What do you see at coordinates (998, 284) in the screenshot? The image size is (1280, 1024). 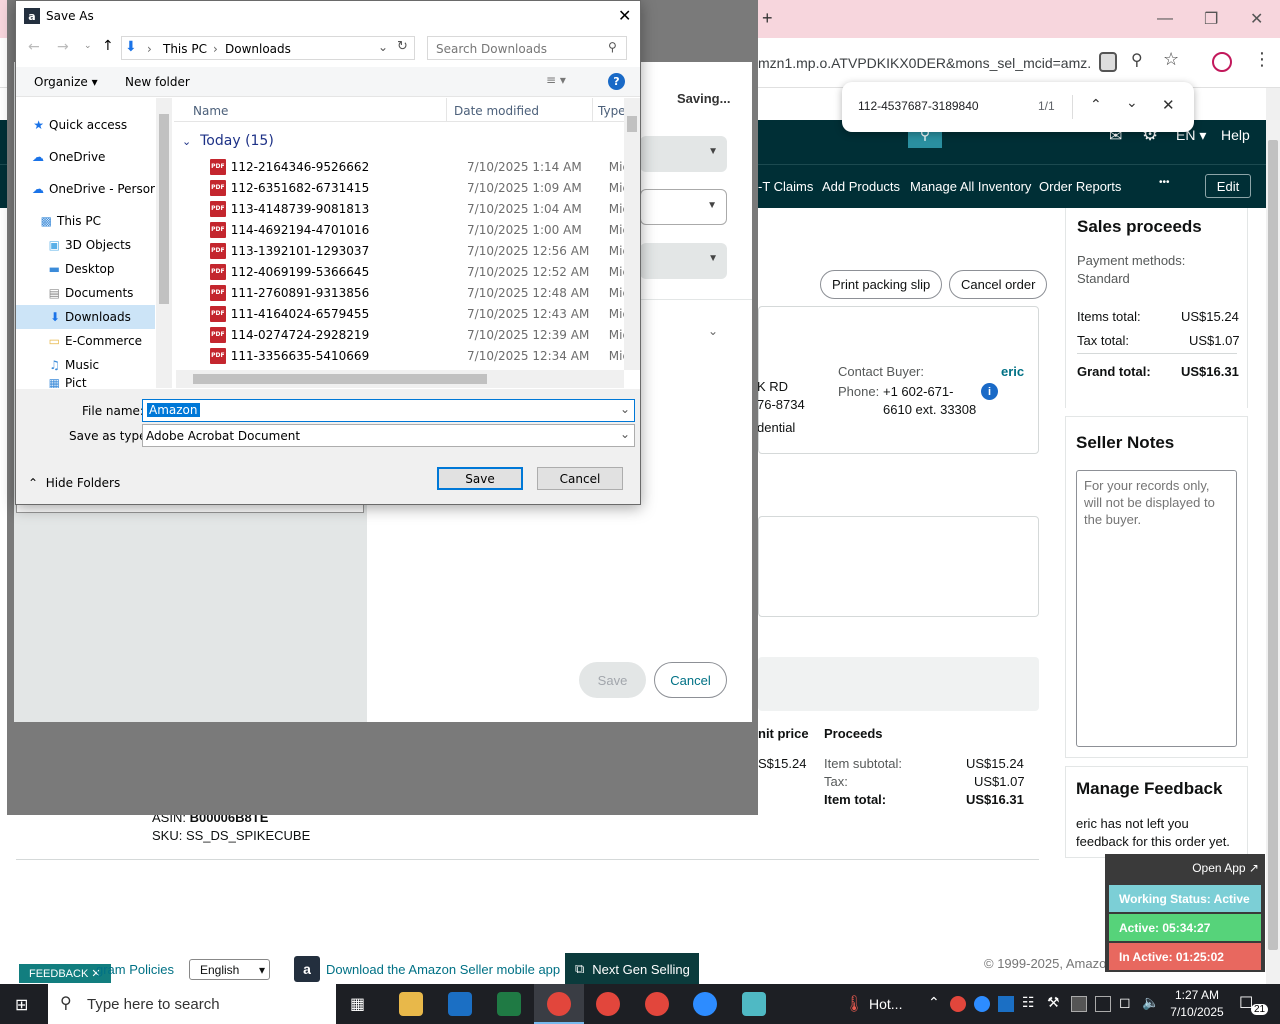 I see `cancel-order-button: Cancel order` at bounding box center [998, 284].